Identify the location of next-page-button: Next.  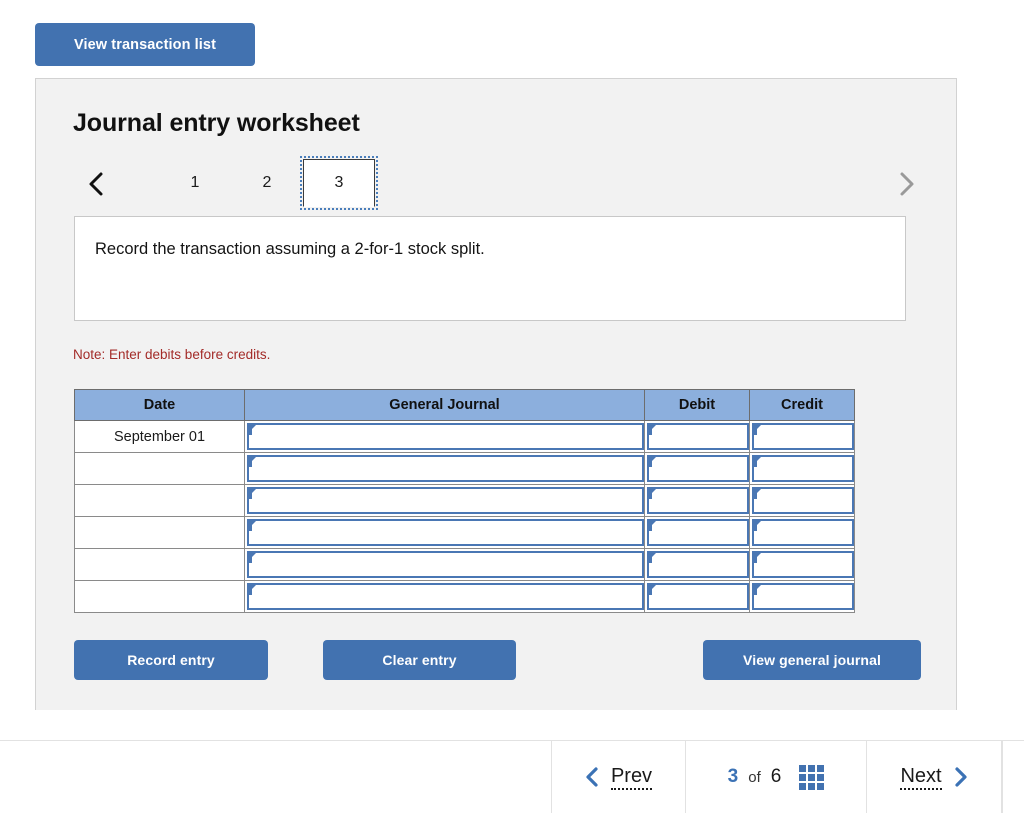
(934, 777).